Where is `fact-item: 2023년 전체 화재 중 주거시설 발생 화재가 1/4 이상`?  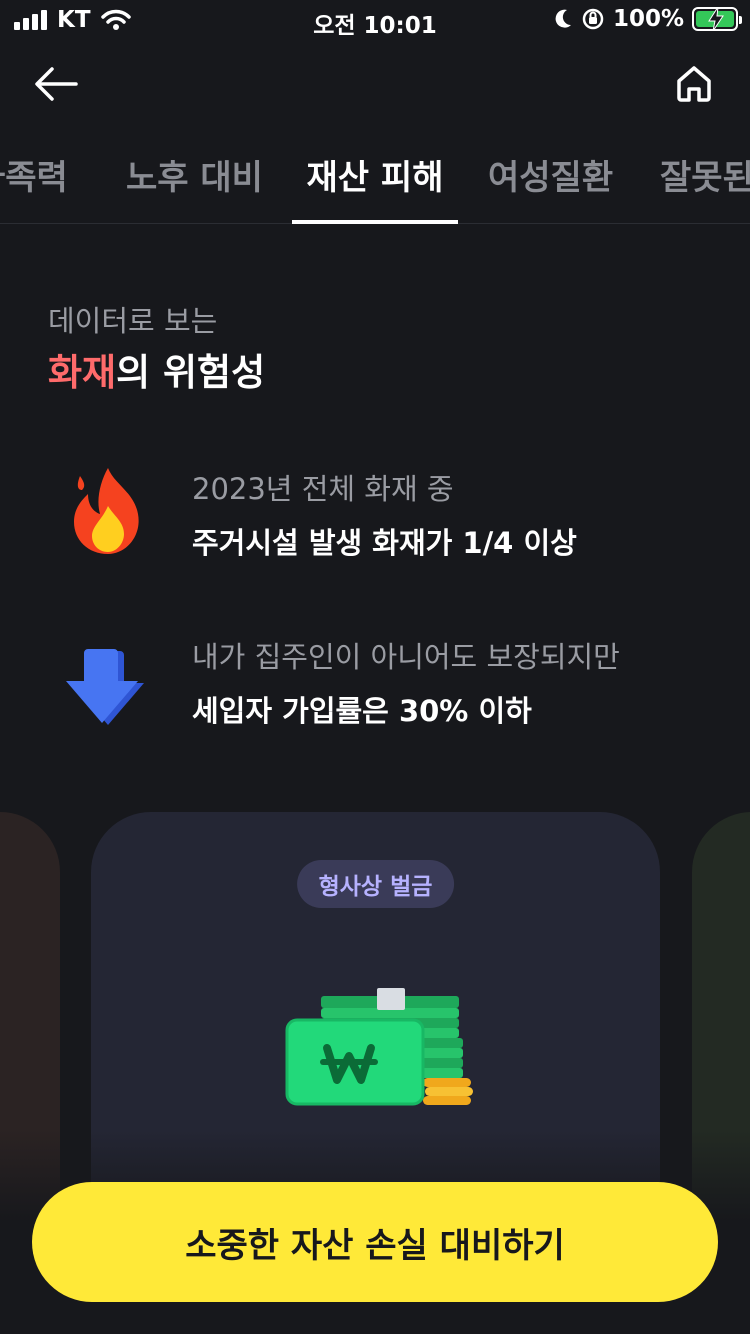 fact-item: 2023년 전체 화재 중 주거시설 발생 화재가 1/4 이상 is located at coordinates (375, 516).